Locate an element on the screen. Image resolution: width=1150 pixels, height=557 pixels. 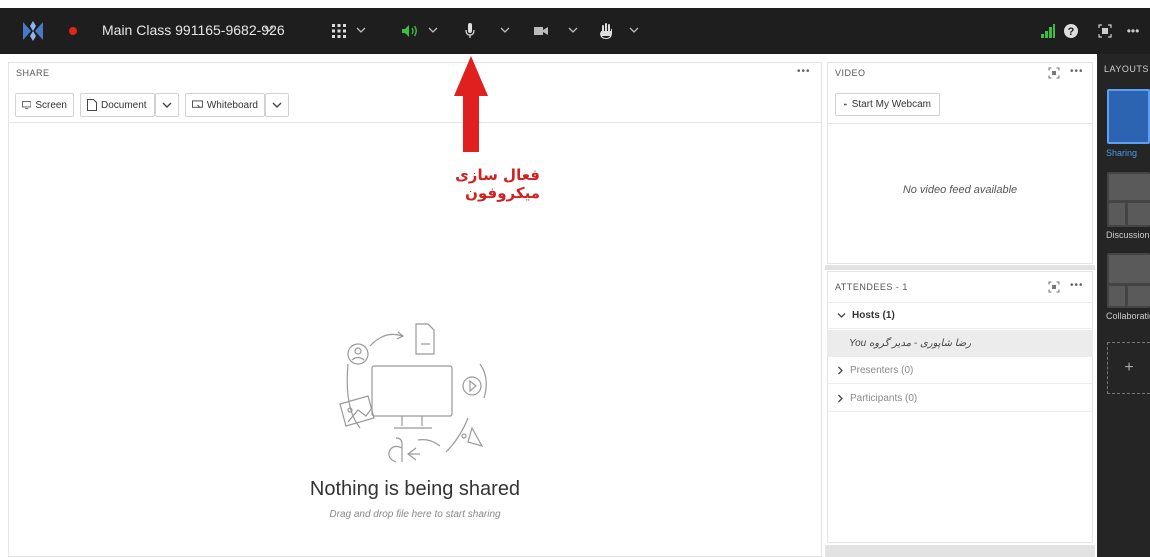
attendees-pod-title: ATTENDEES - 1 is located at coordinates (871, 287).